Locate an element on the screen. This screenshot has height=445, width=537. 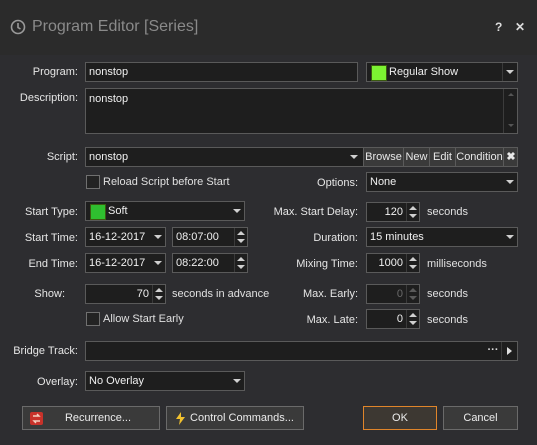
options-select: None is located at coordinates (442, 182).